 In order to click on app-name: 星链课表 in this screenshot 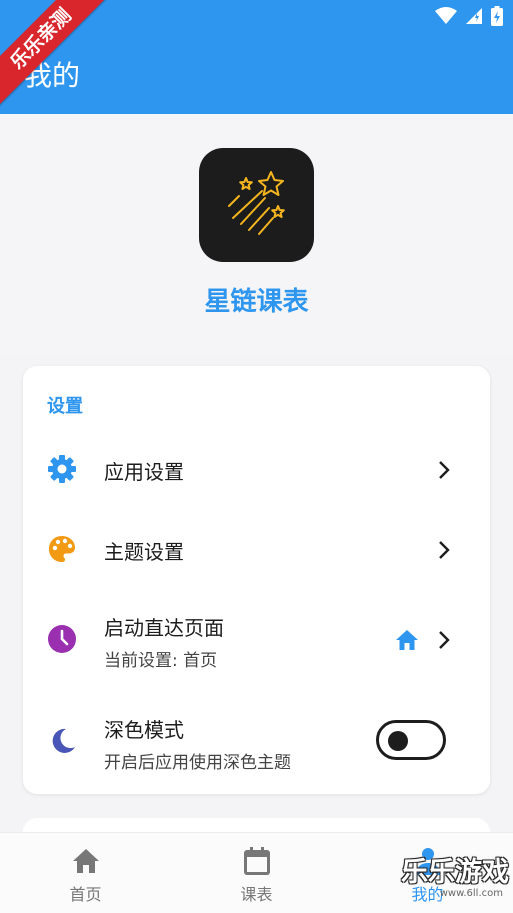, I will do `click(256, 302)`.